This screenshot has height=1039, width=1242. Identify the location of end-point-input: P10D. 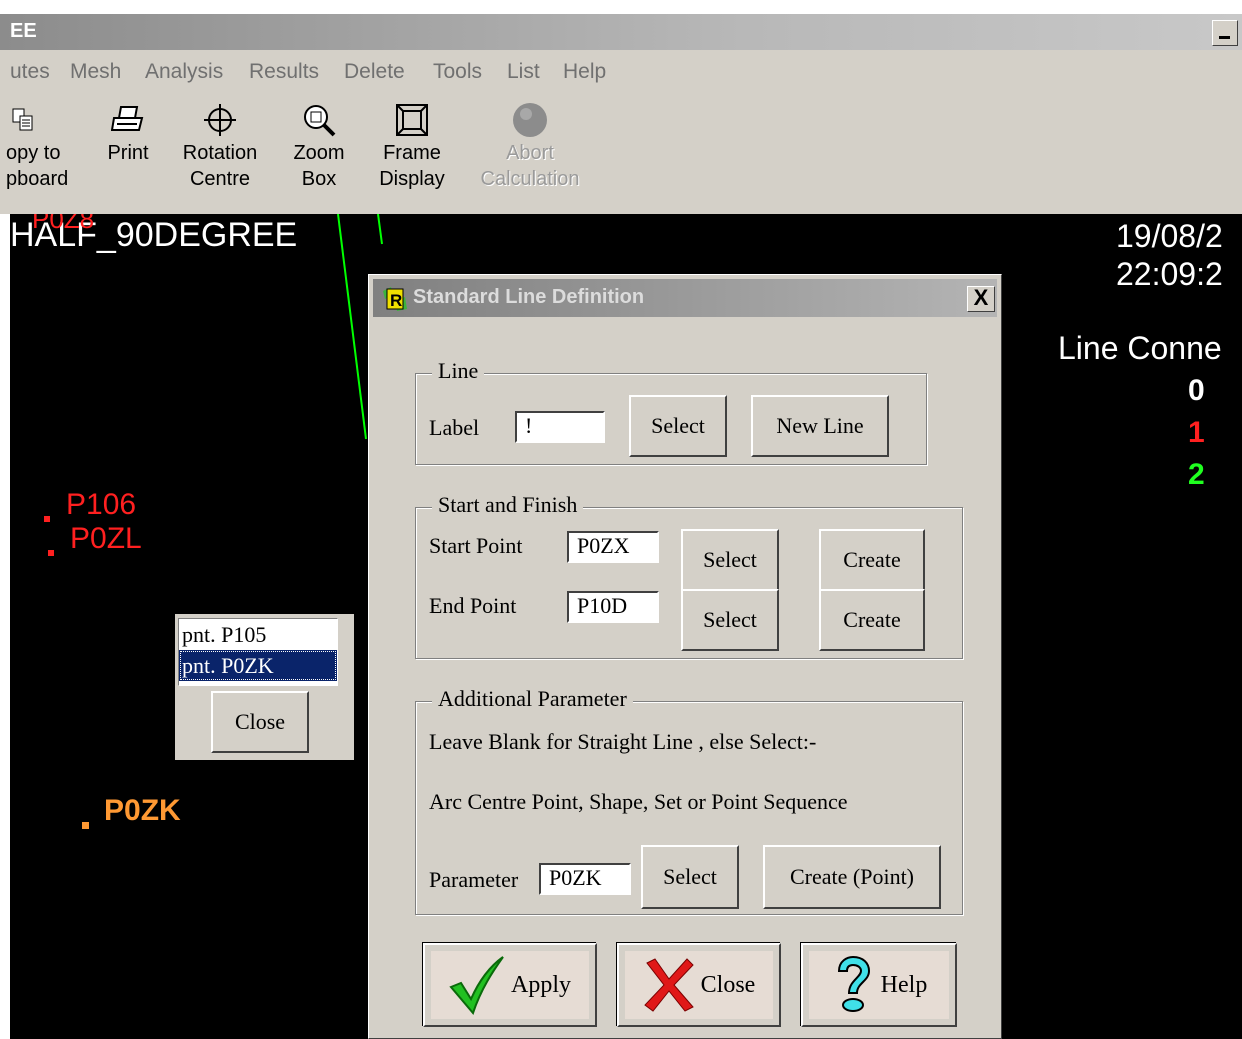
(613, 607).